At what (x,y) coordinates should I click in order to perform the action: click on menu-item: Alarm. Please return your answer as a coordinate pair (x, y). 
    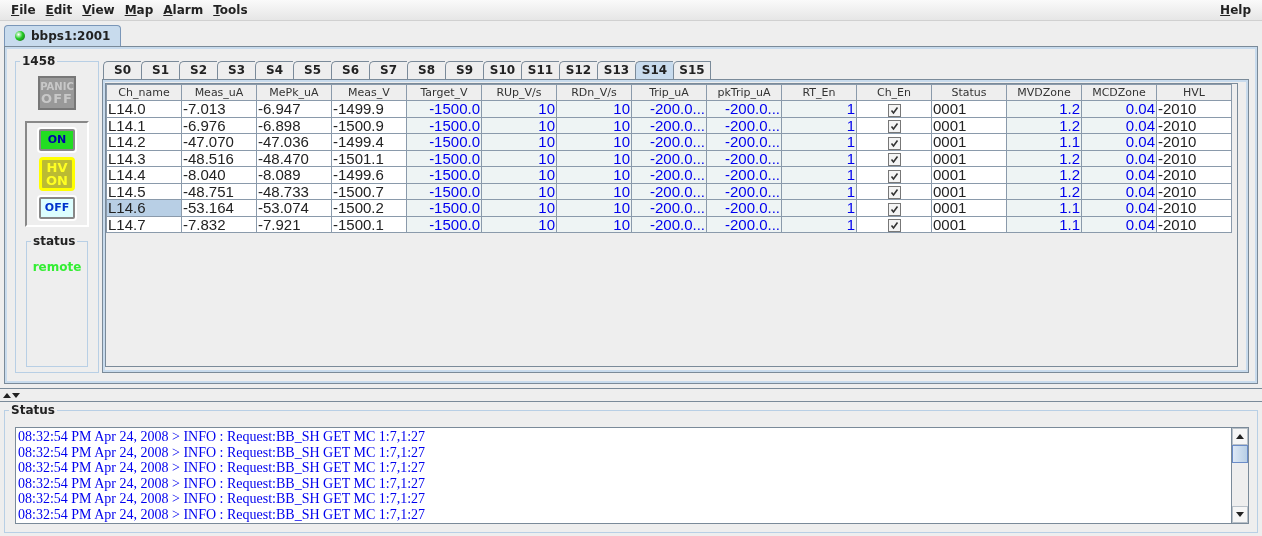
    Looking at the image, I should click on (183, 9).